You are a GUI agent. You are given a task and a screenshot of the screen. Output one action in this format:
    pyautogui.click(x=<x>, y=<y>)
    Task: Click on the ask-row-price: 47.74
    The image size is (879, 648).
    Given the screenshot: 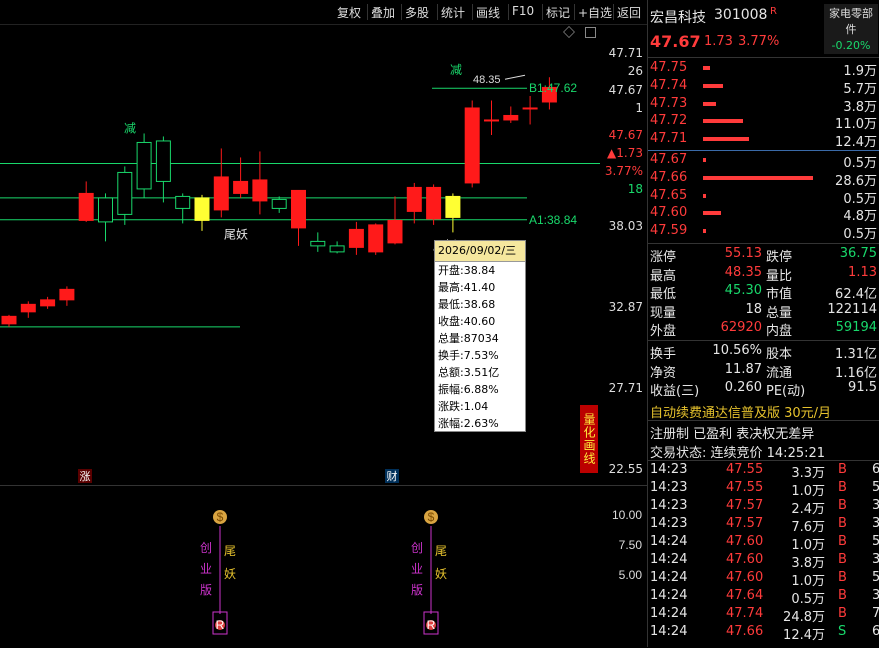 What is the action you would take?
    pyautogui.click(x=668, y=85)
    